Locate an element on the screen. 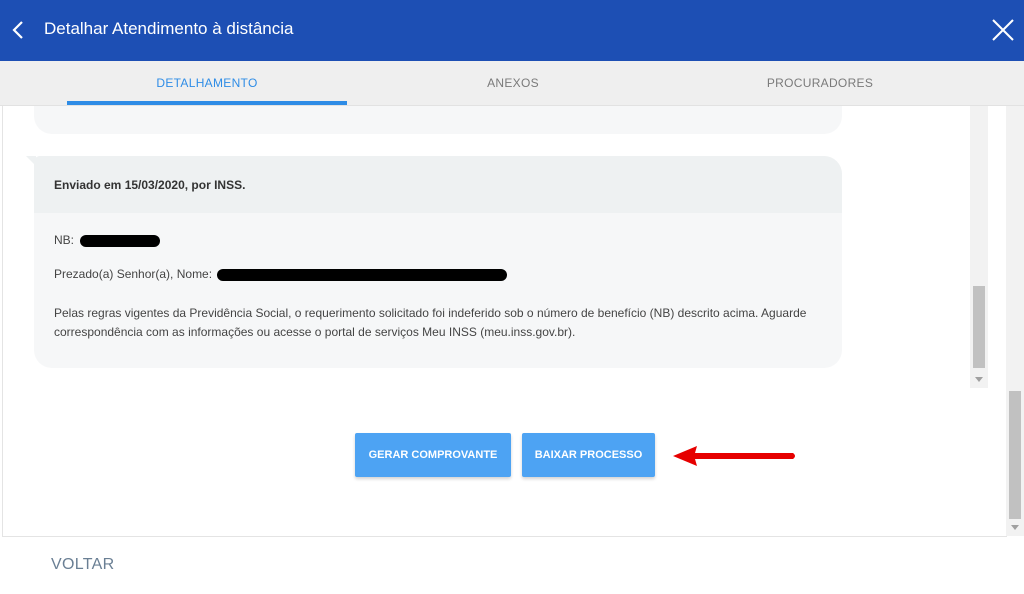 The height and width of the screenshot is (594, 1024). nb-line: NB: is located at coordinates (107, 240).